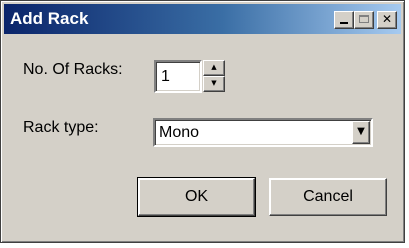 Image resolution: width=409 pixels, height=248 pixels. I want to click on maximize-icon, so click(364, 19).